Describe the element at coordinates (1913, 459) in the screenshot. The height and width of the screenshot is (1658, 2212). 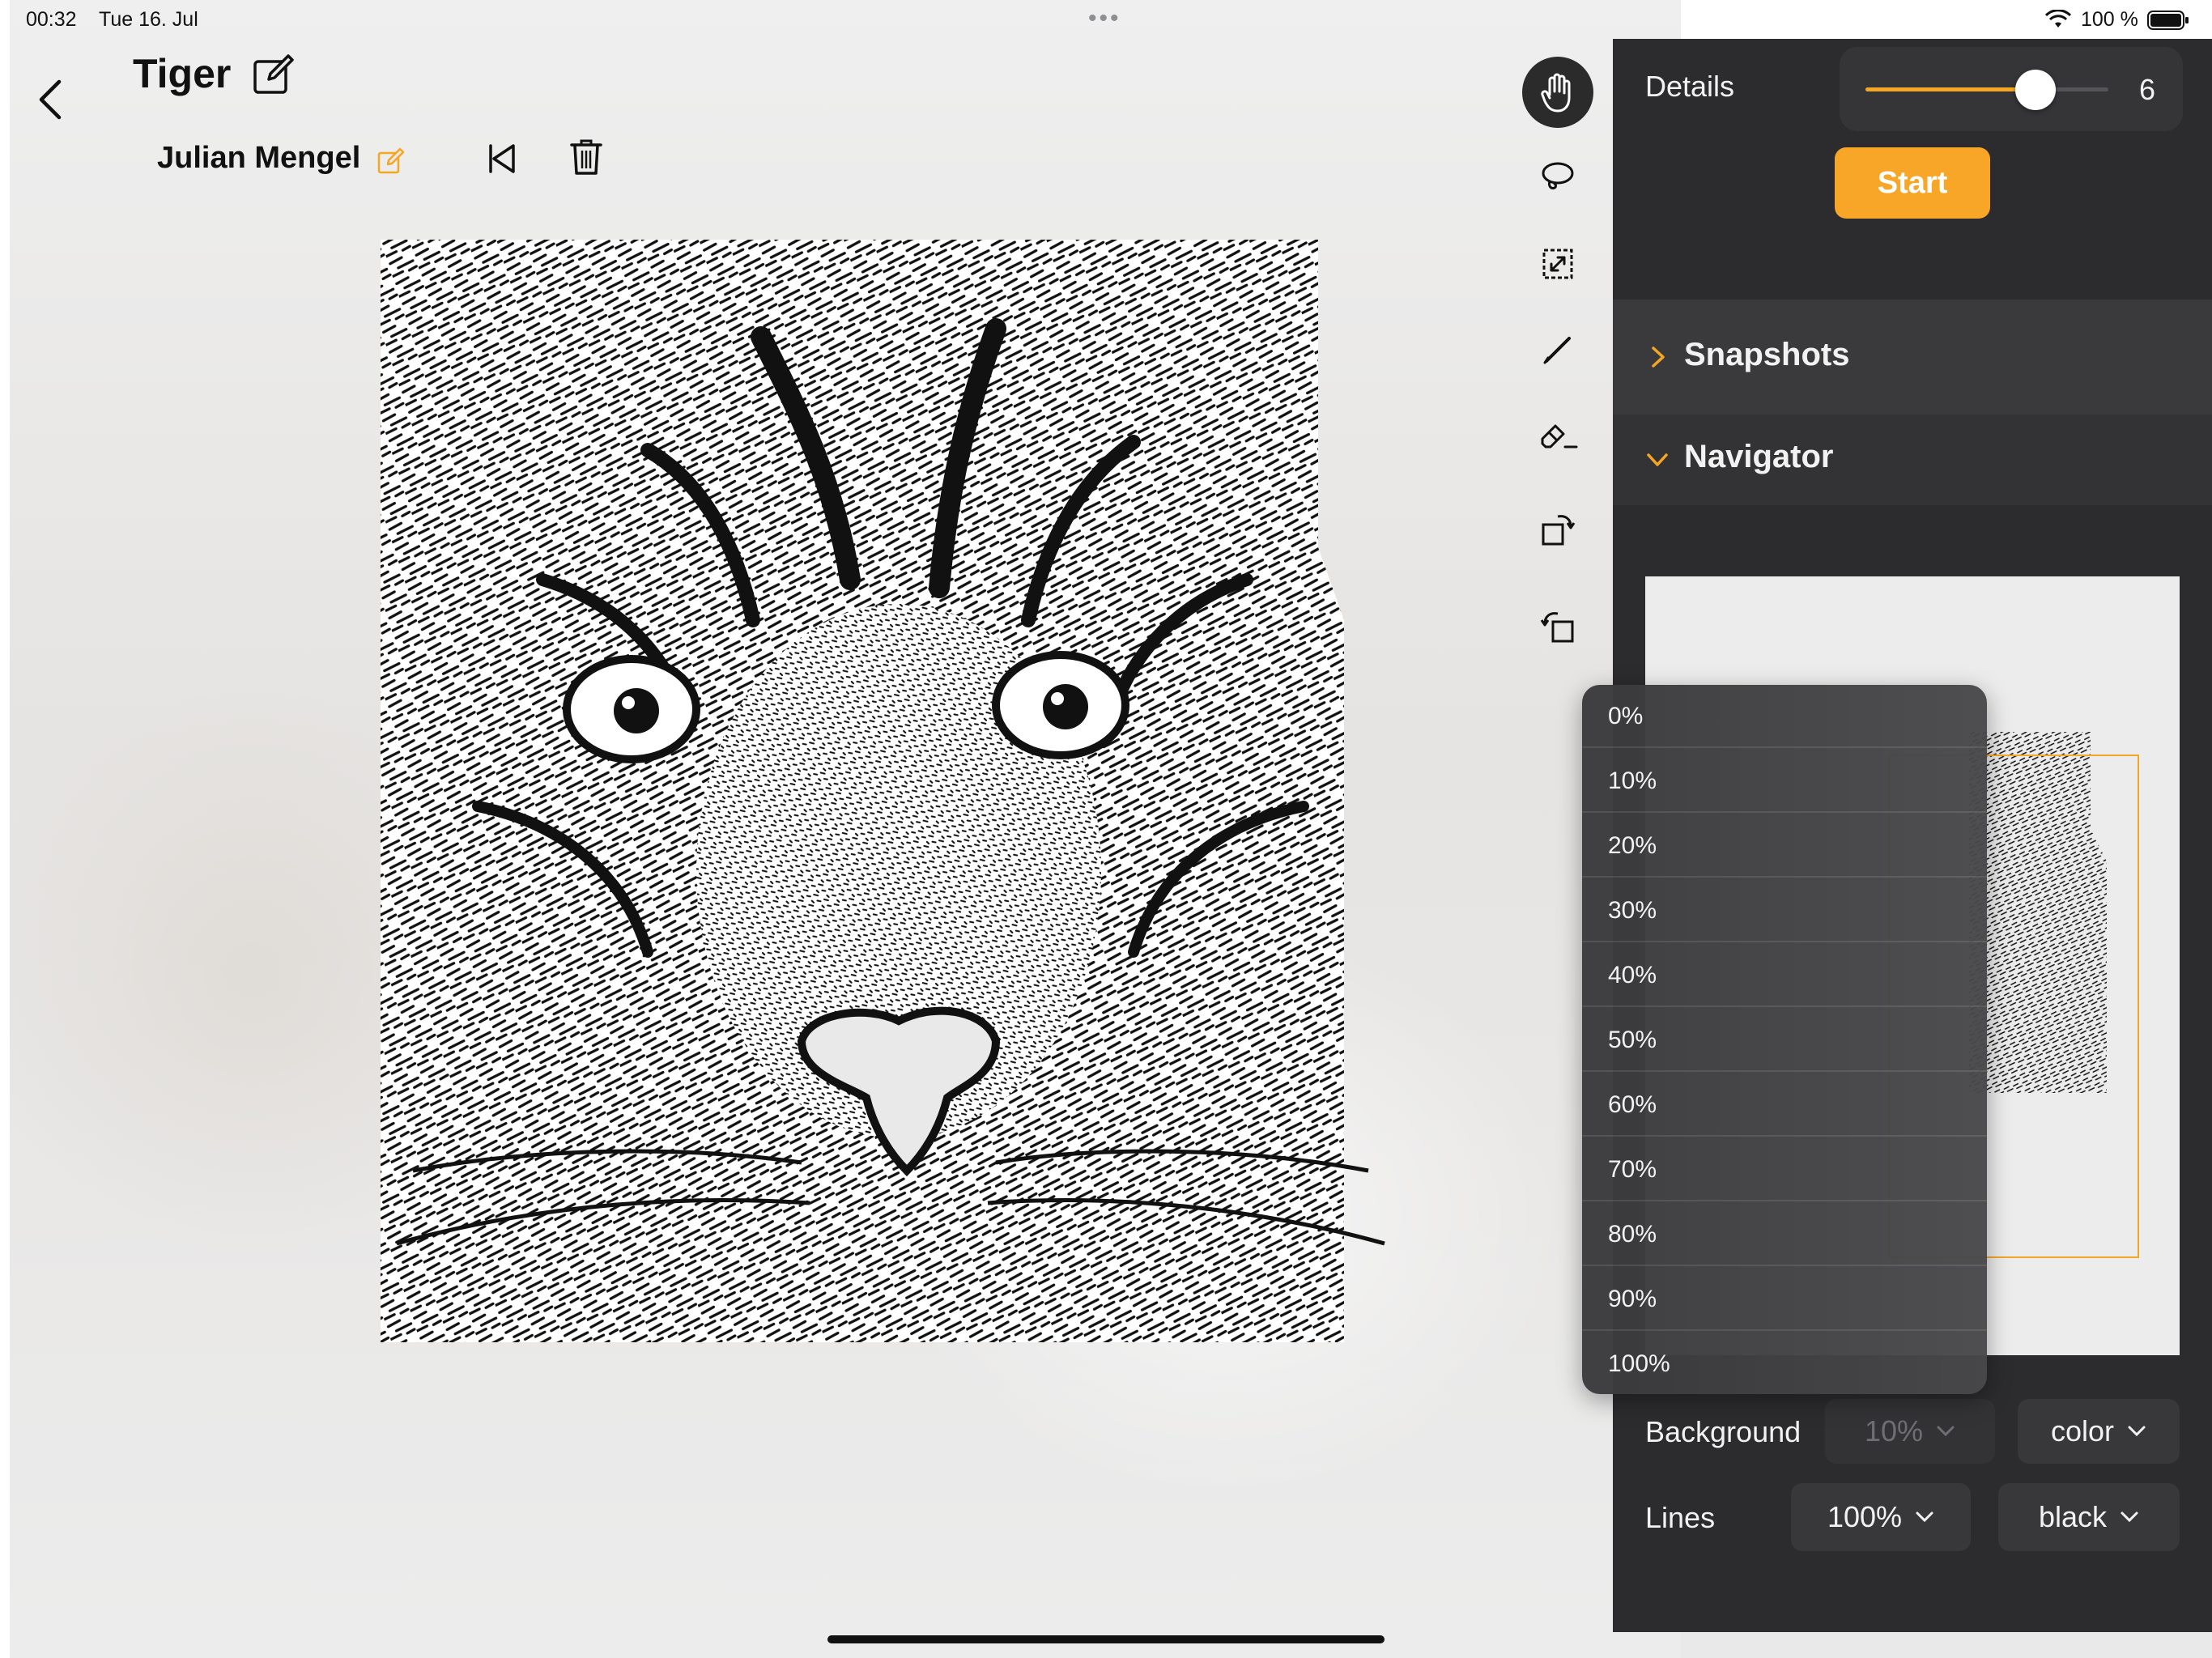
I see `navigator-section-header: Navigator` at that location.